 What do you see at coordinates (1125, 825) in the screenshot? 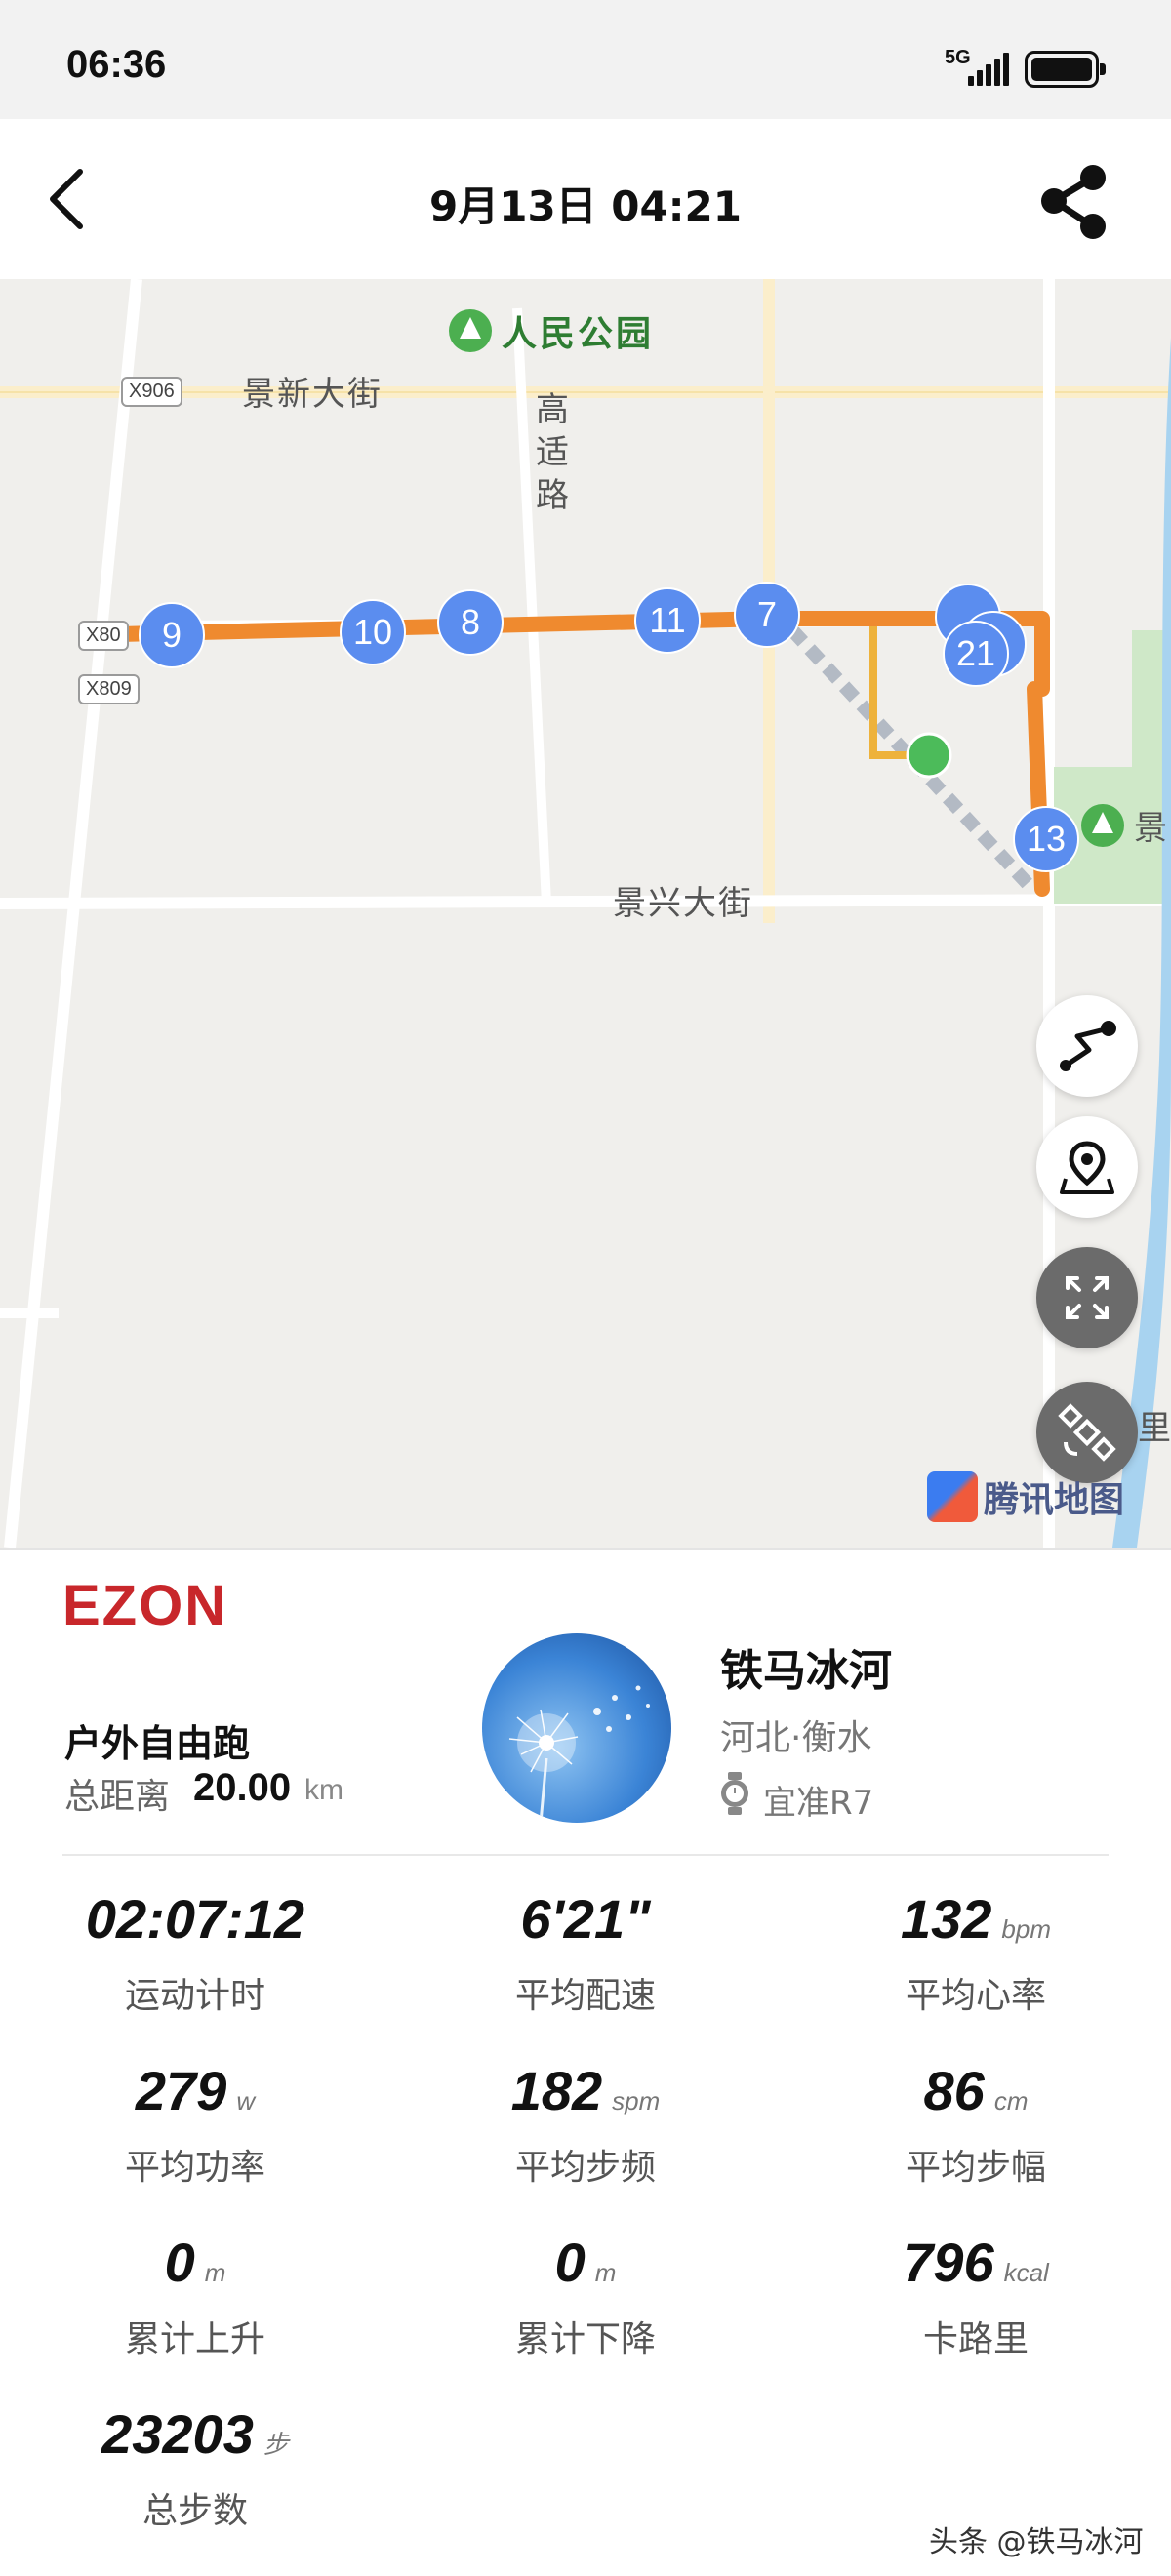
I see `park-label-right: 景` at bounding box center [1125, 825].